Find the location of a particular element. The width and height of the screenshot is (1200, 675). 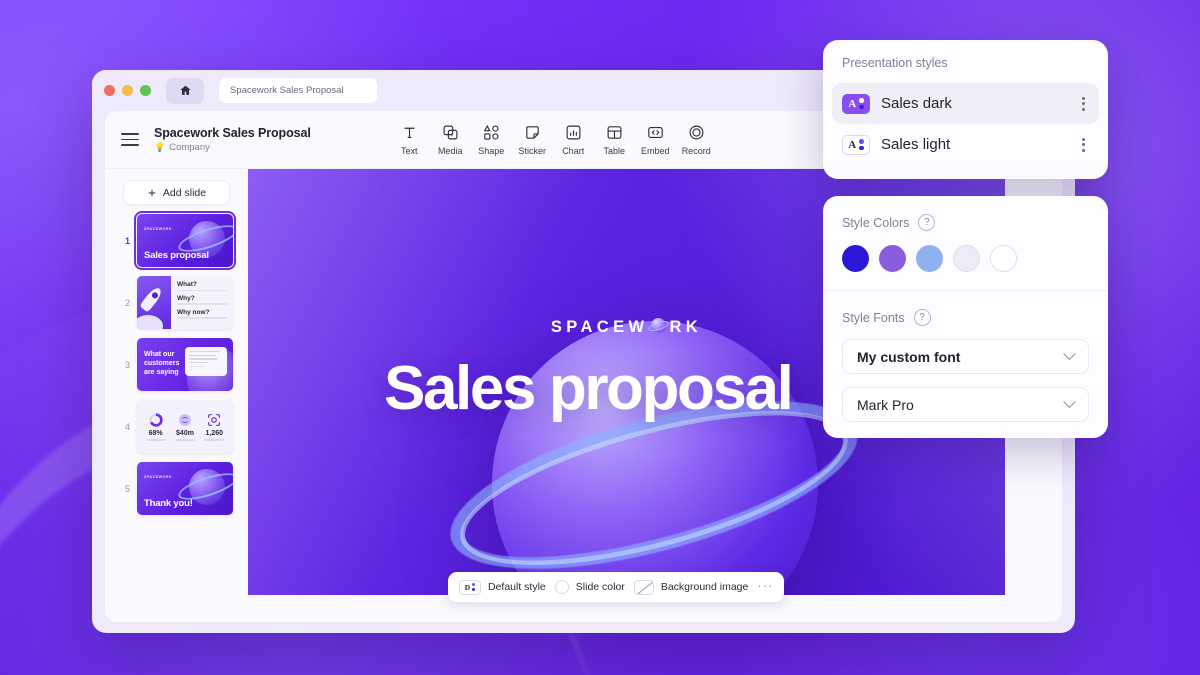

stat-value: 68% is located at coordinates (155, 434).